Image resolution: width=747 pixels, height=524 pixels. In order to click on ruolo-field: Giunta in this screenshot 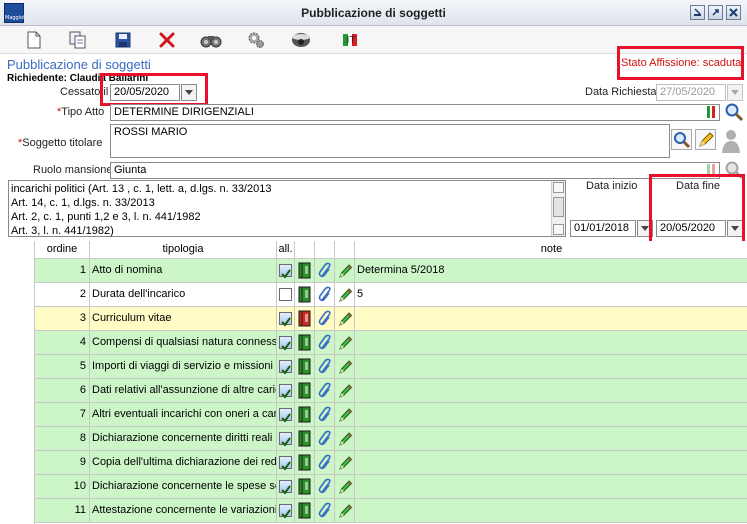, I will do `click(415, 170)`.